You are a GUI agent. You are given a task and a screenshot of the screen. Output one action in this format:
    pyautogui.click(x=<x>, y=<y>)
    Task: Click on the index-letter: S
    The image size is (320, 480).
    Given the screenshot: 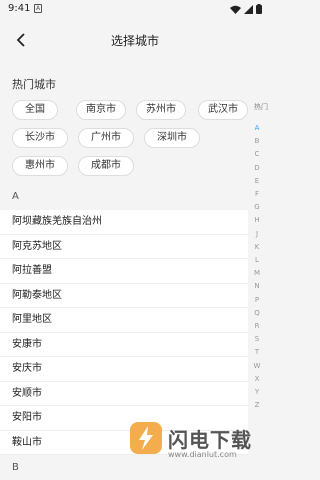 What is the action you would take?
    pyautogui.click(x=257, y=339)
    